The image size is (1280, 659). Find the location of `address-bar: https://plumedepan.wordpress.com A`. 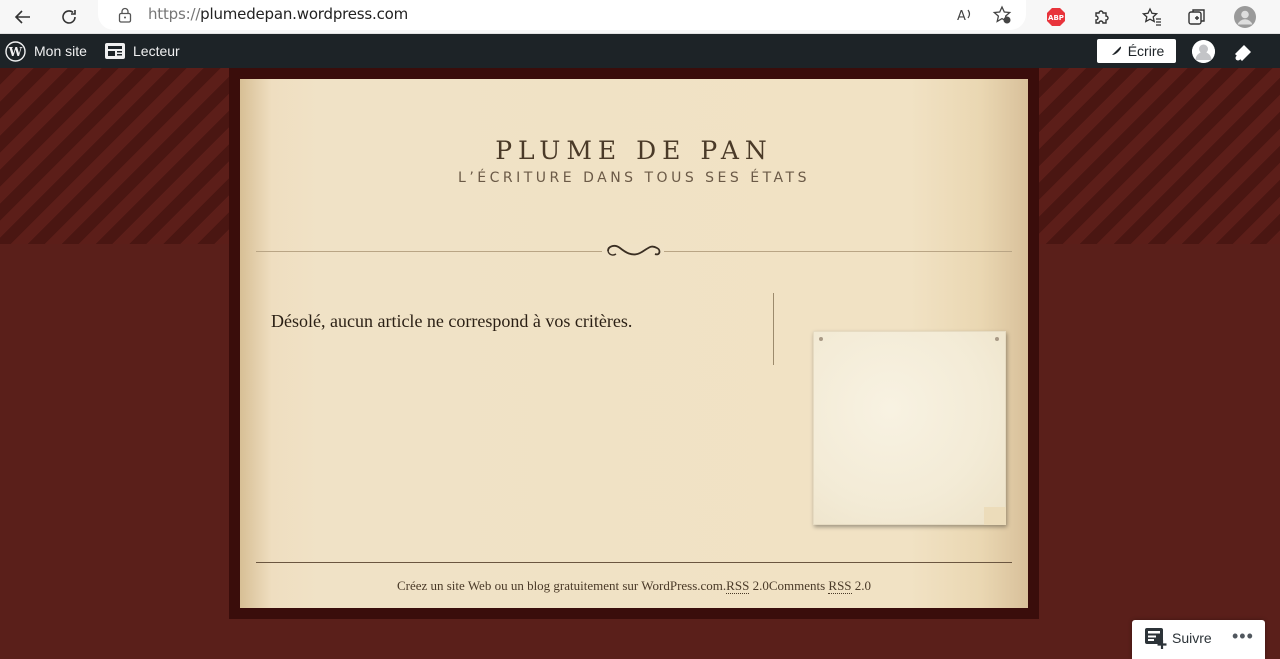

address-bar: https://plumedepan.wordpress.com A is located at coordinates (562, 15).